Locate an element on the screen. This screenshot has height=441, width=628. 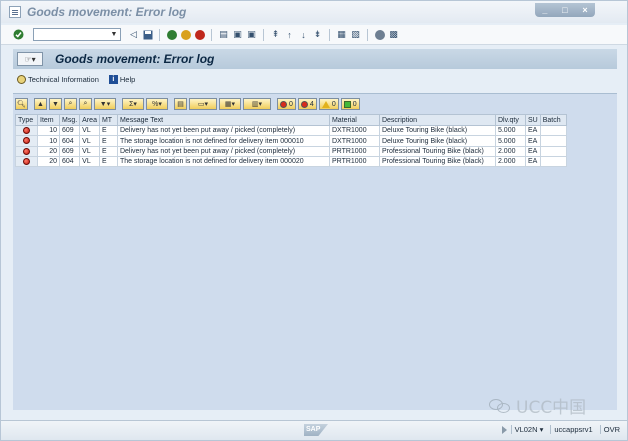
errors-filter-button: 0 is located at coordinates (286, 104).